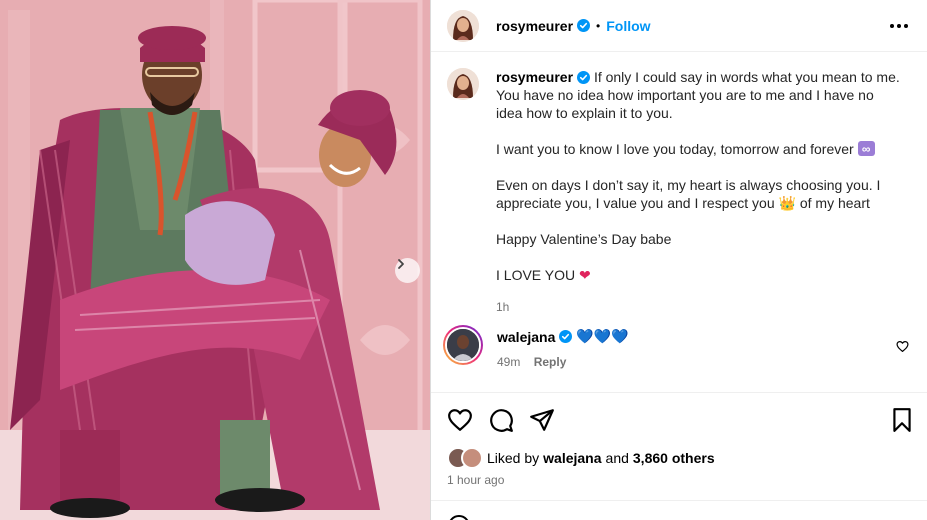  I want to click on author-avatar, so click(463, 25).